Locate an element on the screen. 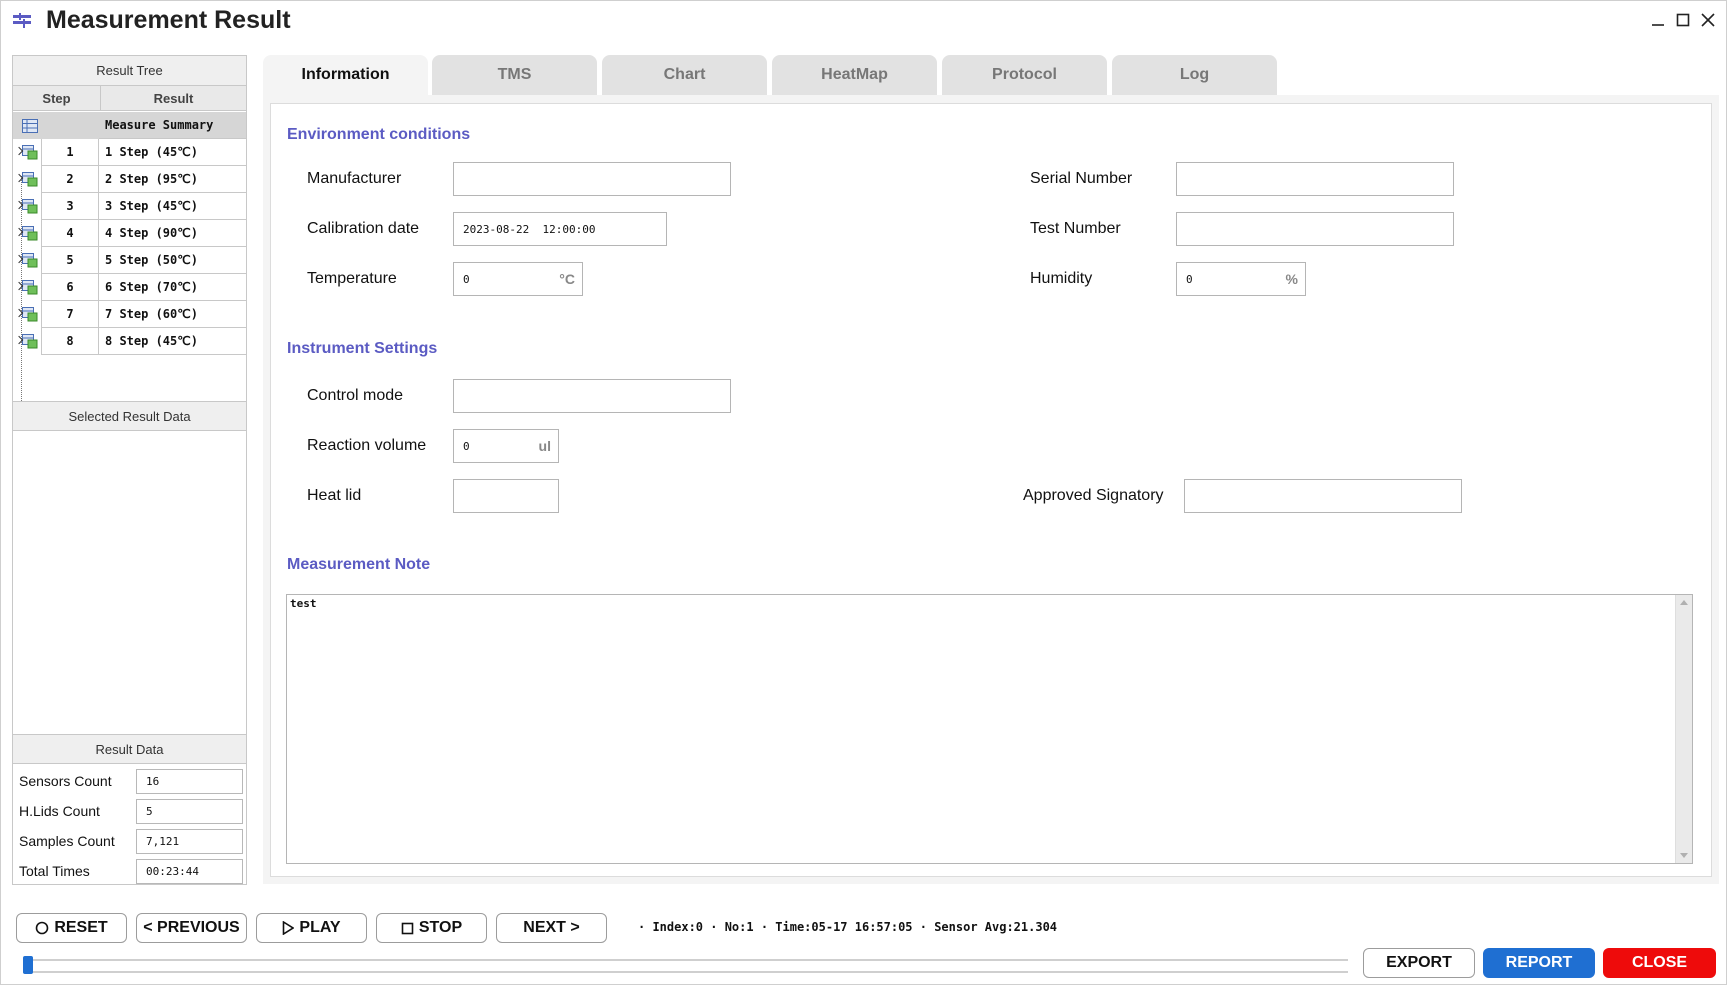 The image size is (1727, 985). humidity-value: 0 is located at coordinates (1189, 279).